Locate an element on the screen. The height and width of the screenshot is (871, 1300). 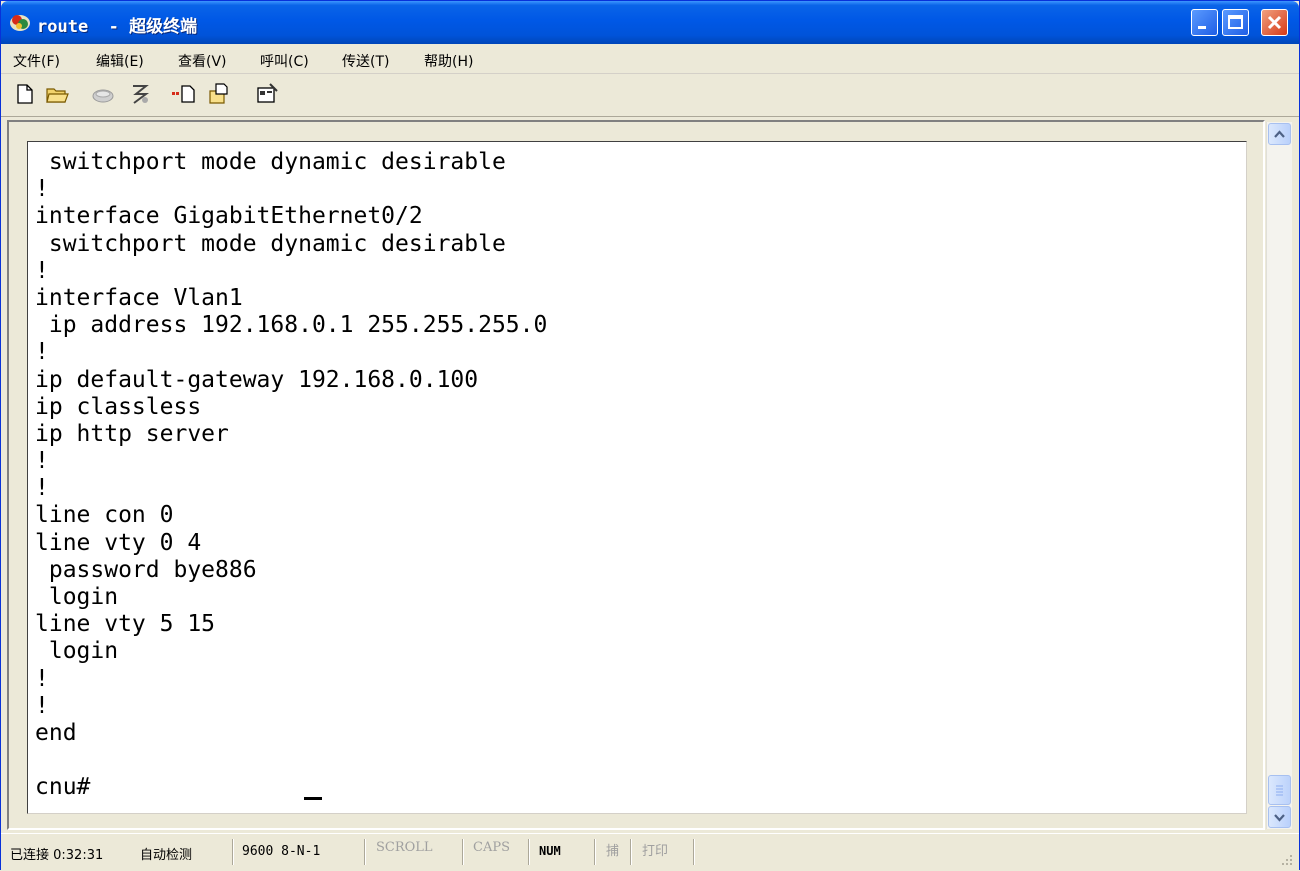
status-caps: CAPS is located at coordinates (491, 847).